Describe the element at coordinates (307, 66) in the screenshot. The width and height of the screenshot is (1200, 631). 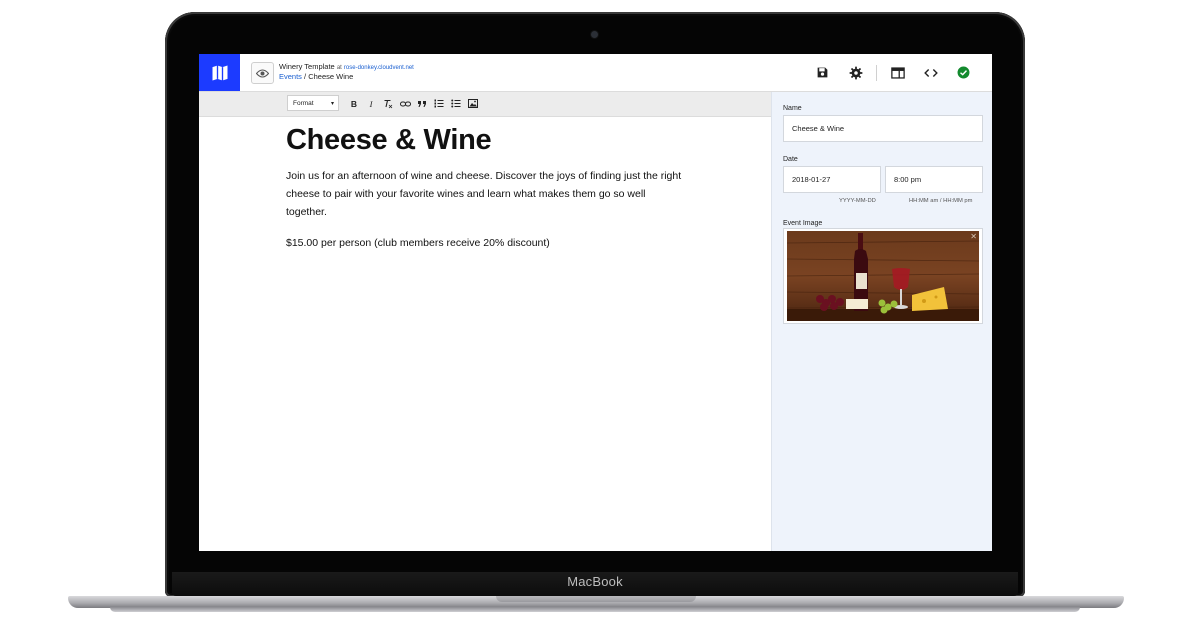
I see `site-name: Winery Template` at that location.